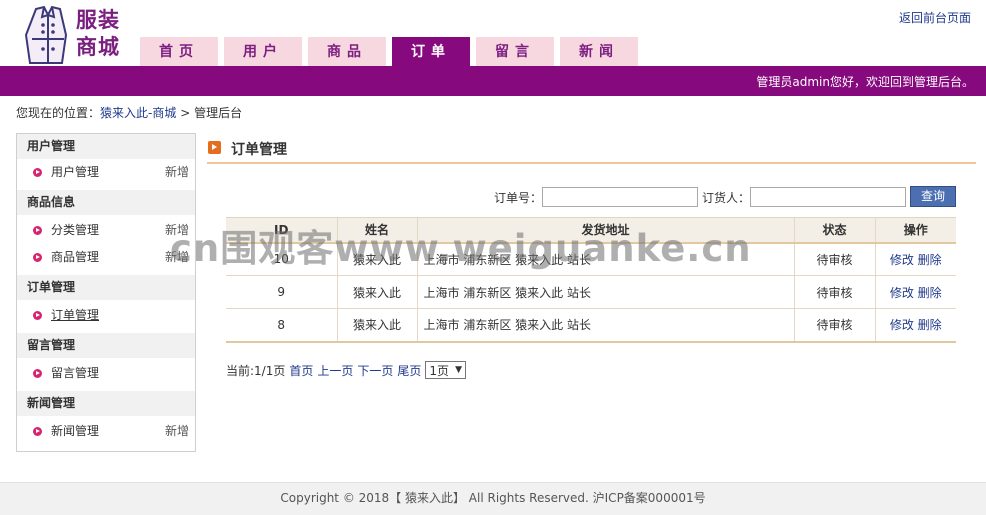 The width and height of the screenshot is (986, 515). What do you see at coordinates (935, 17) in the screenshot?
I see `back-to-front-link: 返回前台页面` at bounding box center [935, 17].